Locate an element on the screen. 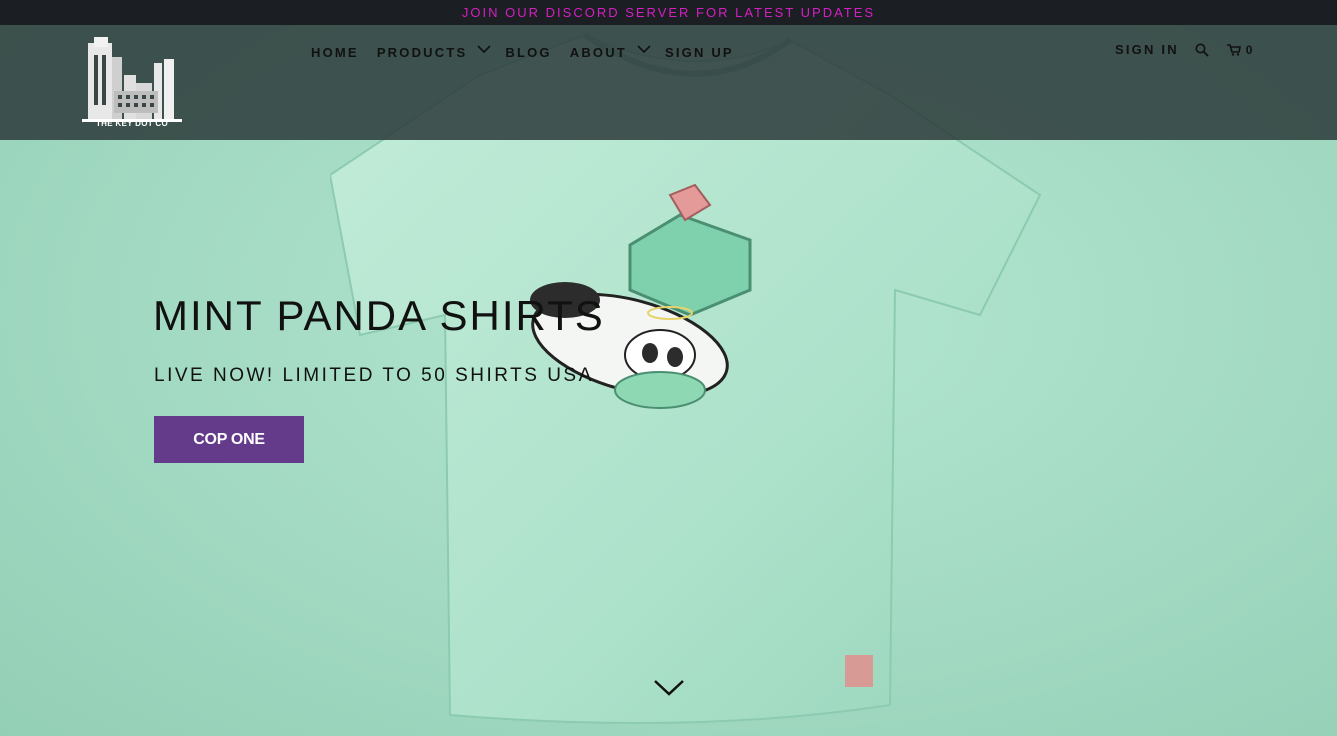 This screenshot has height=736, width=1337. hero-subtitle: LIVE NOW! LIMITED TO 50 SHIRTS USA is located at coordinates (374, 375).